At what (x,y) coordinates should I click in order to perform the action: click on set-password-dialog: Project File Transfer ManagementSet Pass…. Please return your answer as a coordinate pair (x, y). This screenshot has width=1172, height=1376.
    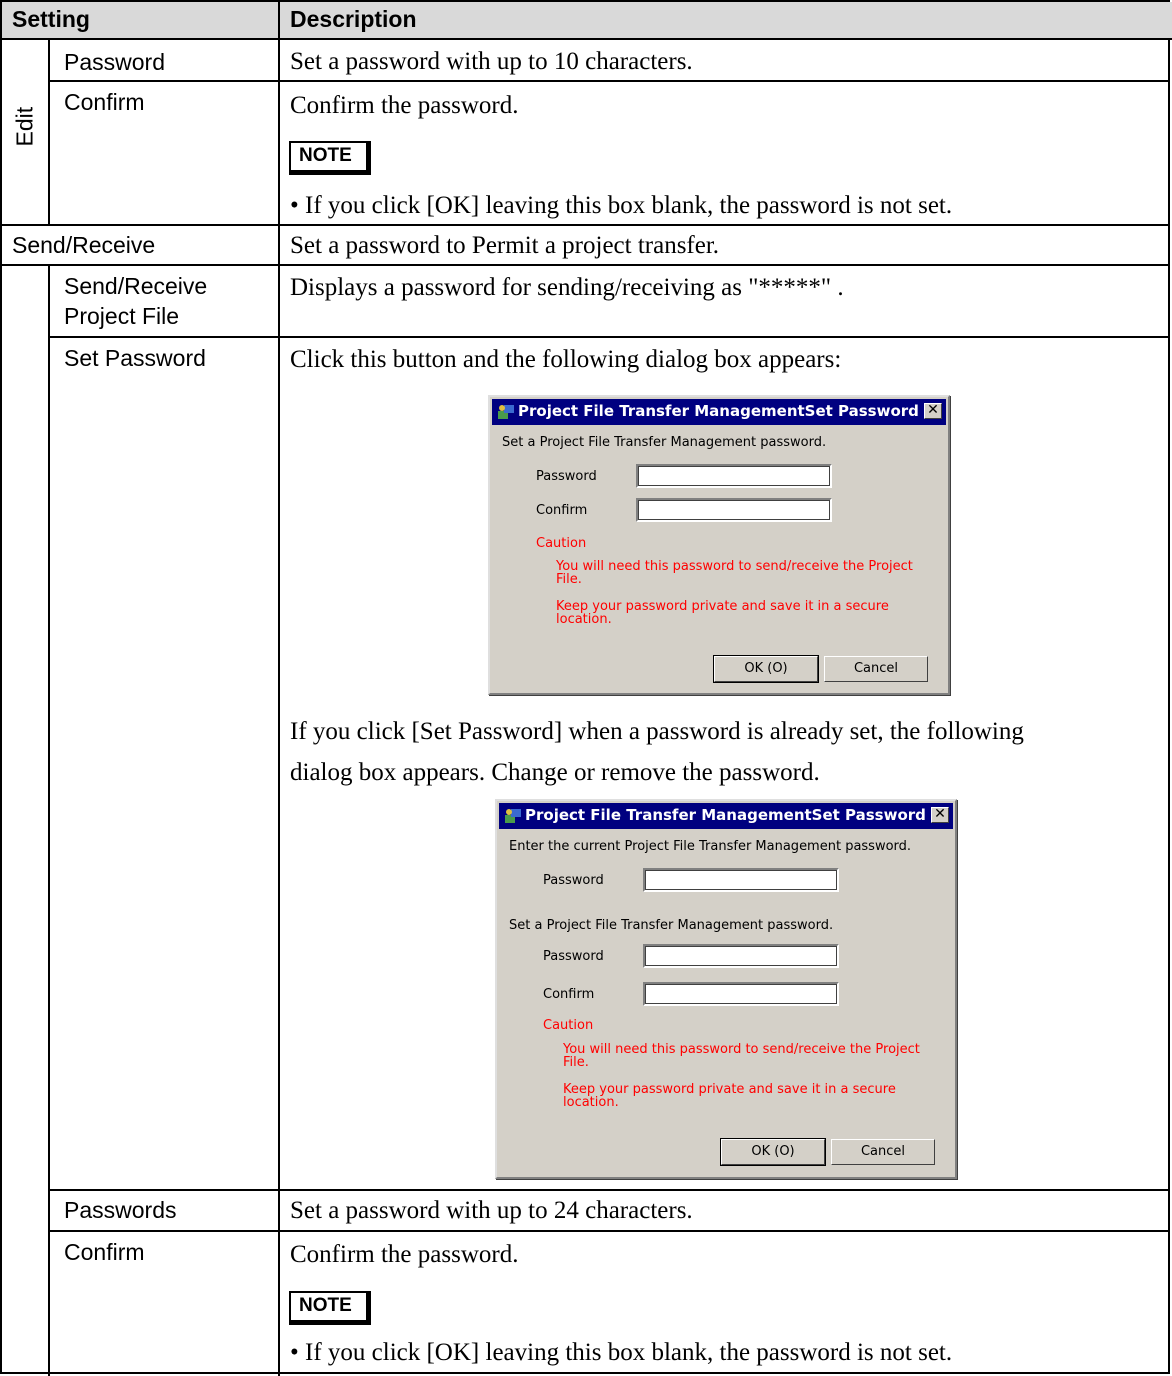
    Looking at the image, I should click on (719, 545).